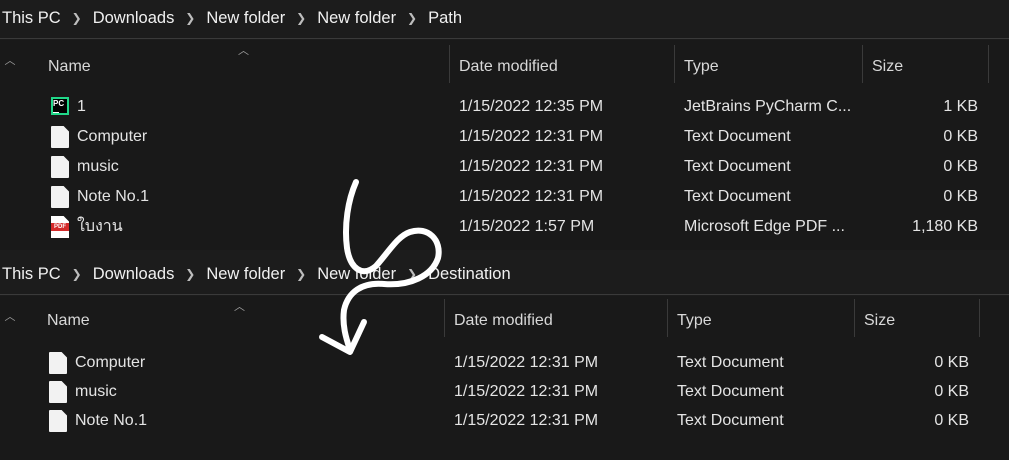  I want to click on file-name: ใบงาน, so click(100, 226).